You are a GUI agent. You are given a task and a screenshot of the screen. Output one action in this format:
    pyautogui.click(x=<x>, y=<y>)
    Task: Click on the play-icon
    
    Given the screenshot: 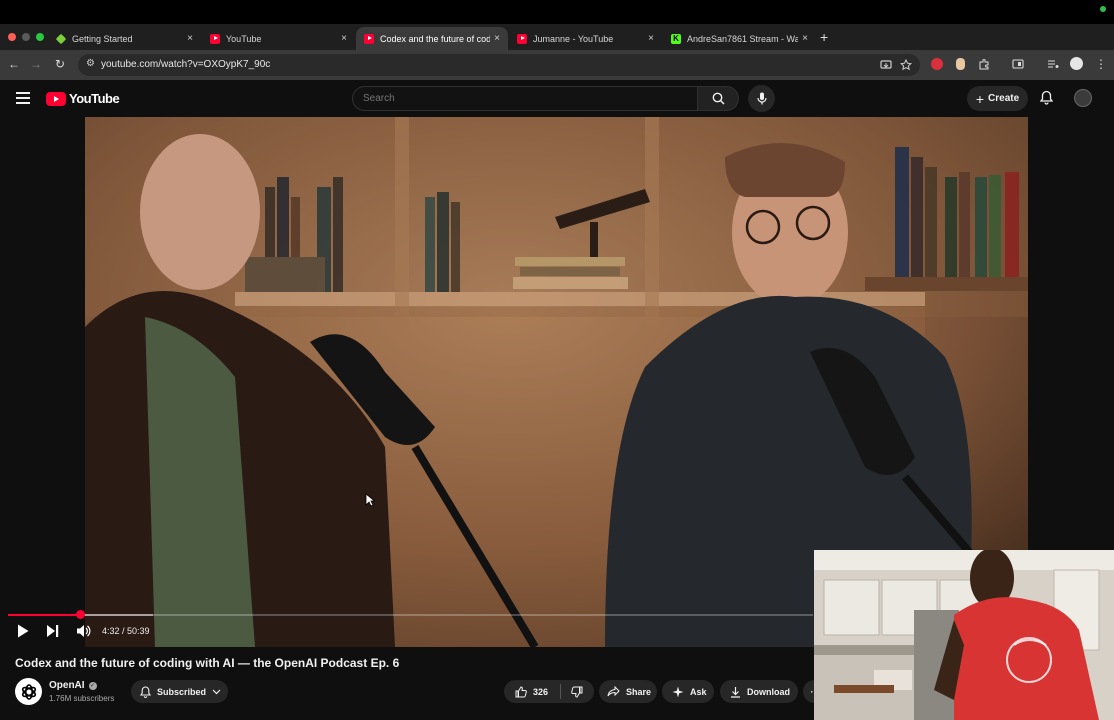 What is the action you would take?
    pyautogui.click(x=23, y=631)
    